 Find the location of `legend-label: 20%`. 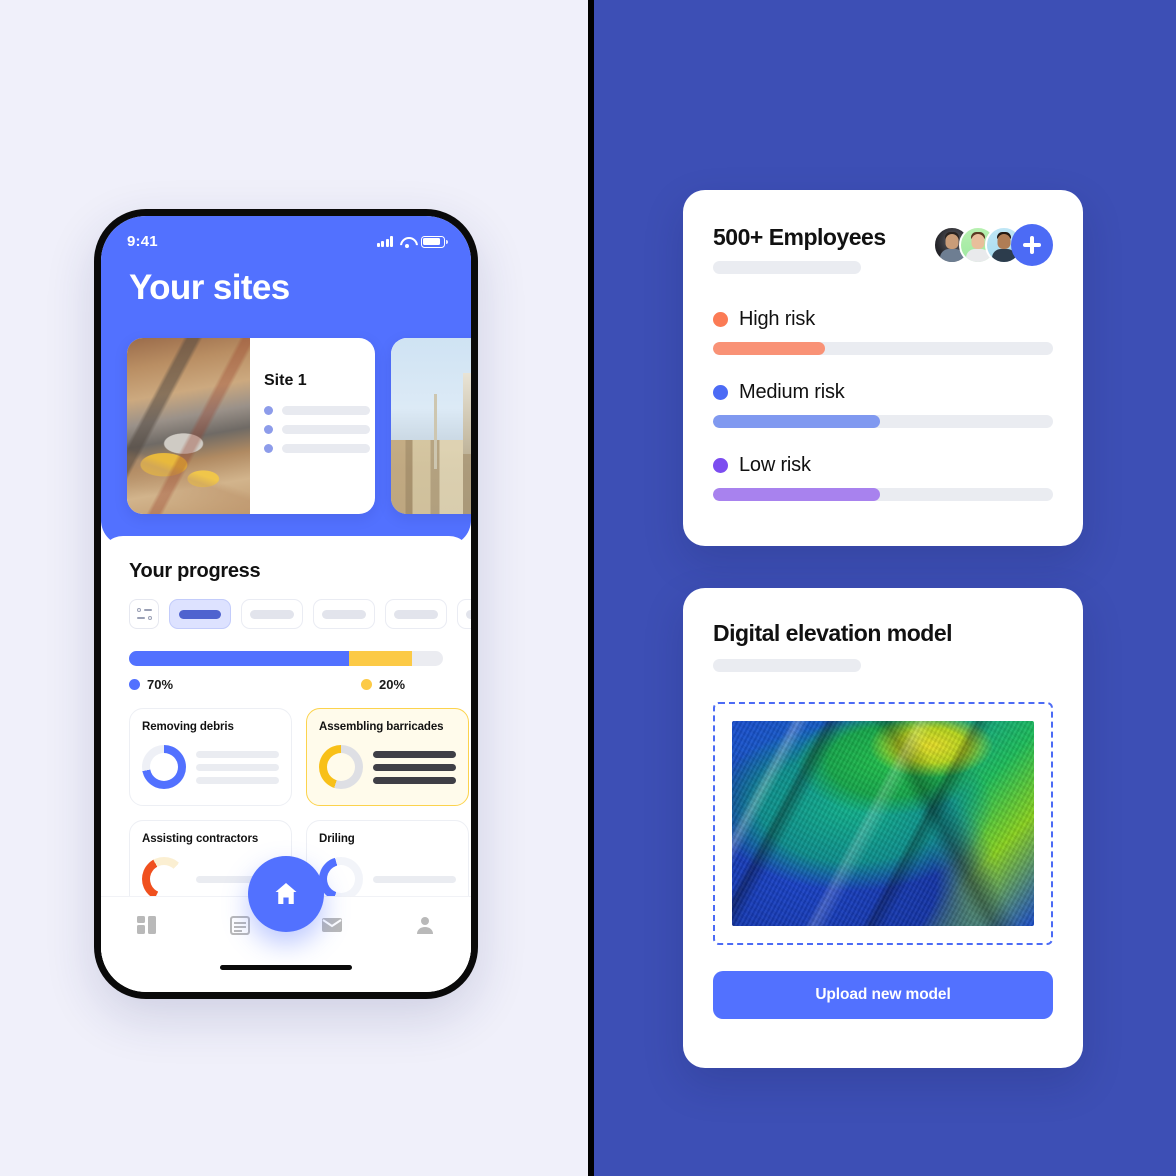

legend-label: 20% is located at coordinates (392, 684).